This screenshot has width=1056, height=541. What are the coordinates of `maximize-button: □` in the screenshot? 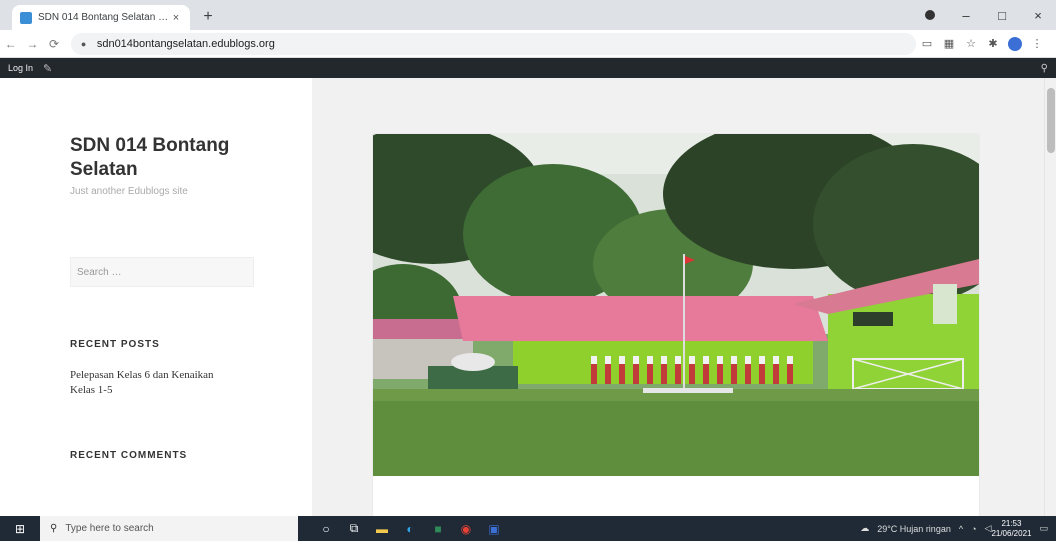 It's located at (1002, 15).